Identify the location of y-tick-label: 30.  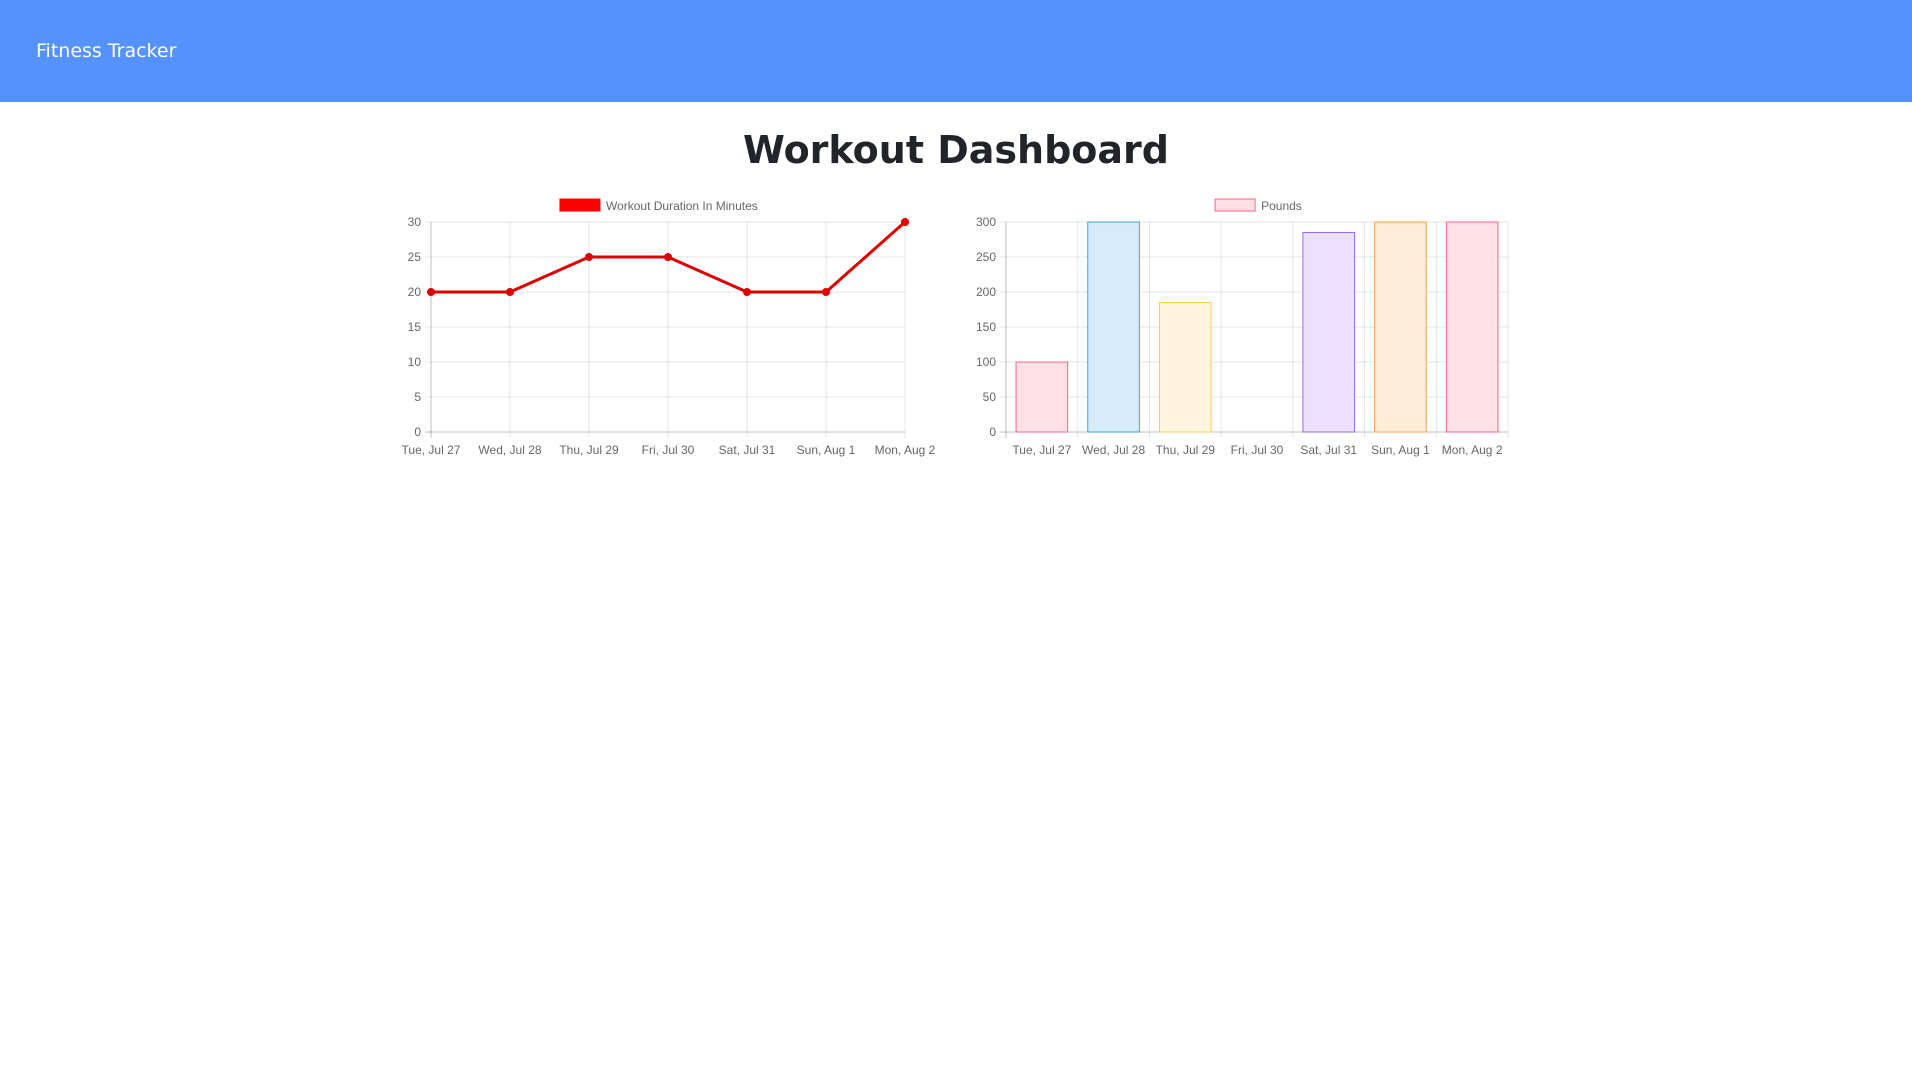
(415, 222).